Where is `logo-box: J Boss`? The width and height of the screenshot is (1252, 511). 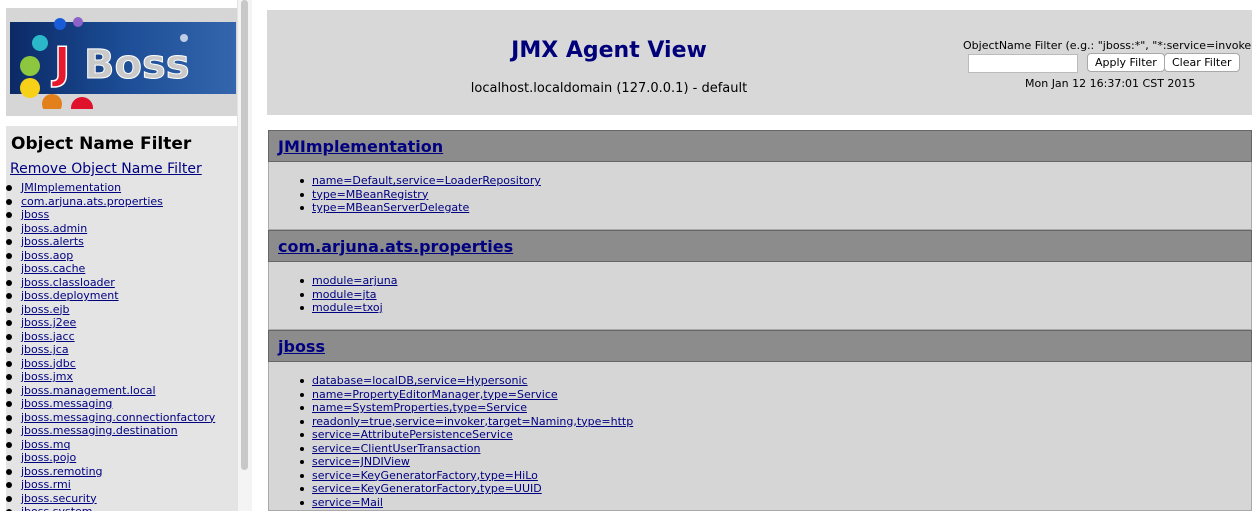
logo-box: J Boss is located at coordinates (121, 62).